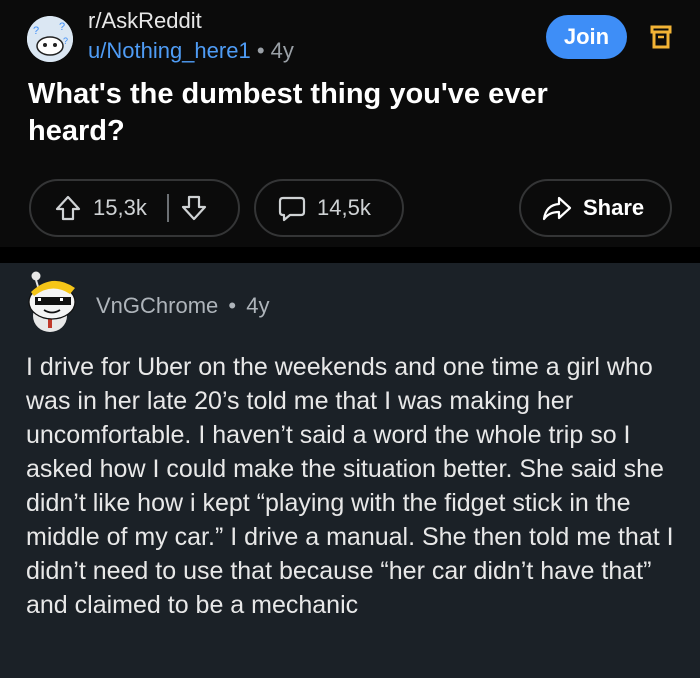 The width and height of the screenshot is (700, 678). Describe the element at coordinates (586, 37) in the screenshot. I see `join-button: Join` at that location.